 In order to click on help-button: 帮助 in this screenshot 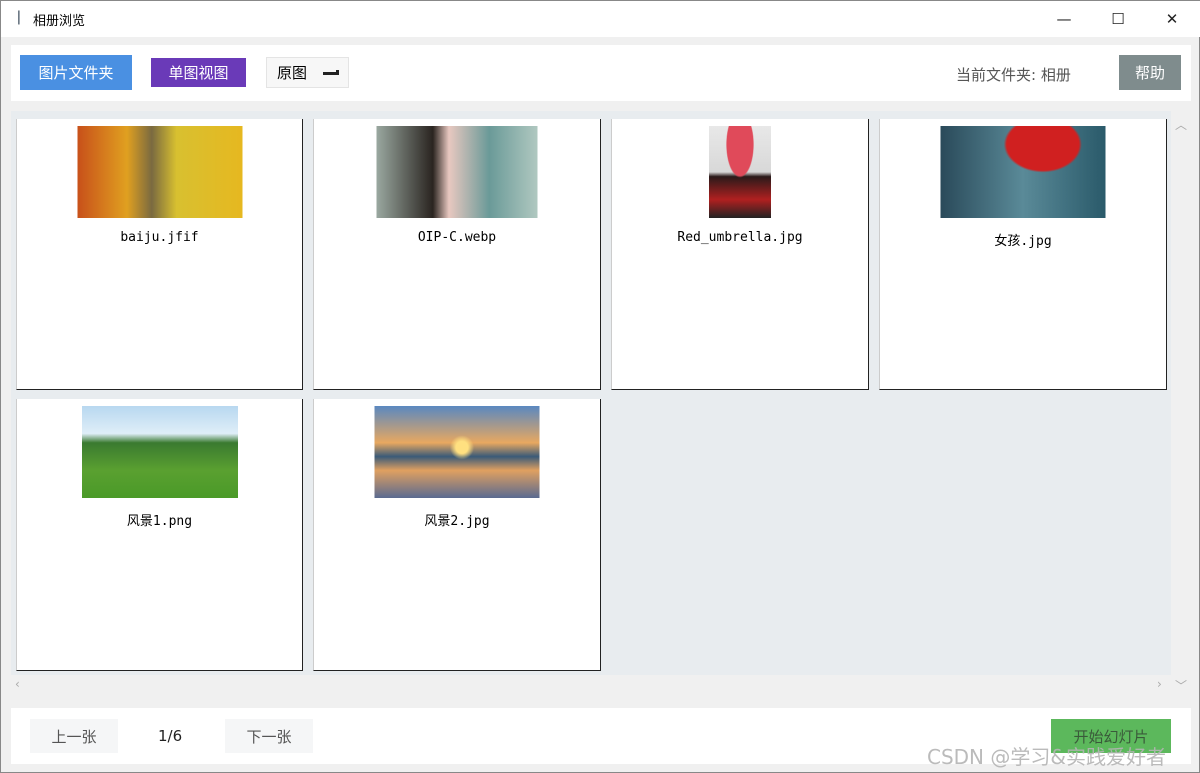, I will do `click(1150, 72)`.